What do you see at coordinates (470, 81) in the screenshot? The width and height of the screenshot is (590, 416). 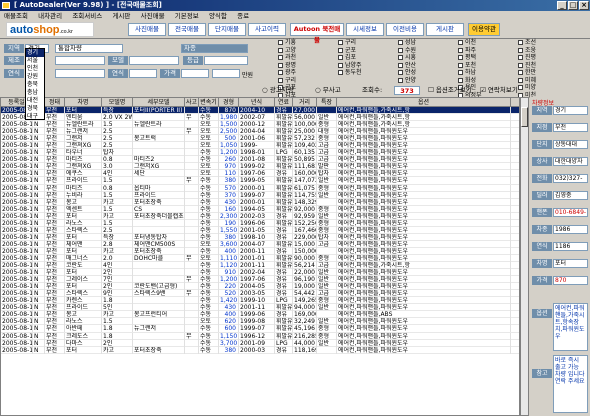 I see `region-checkbox: 화성` at bounding box center [470, 81].